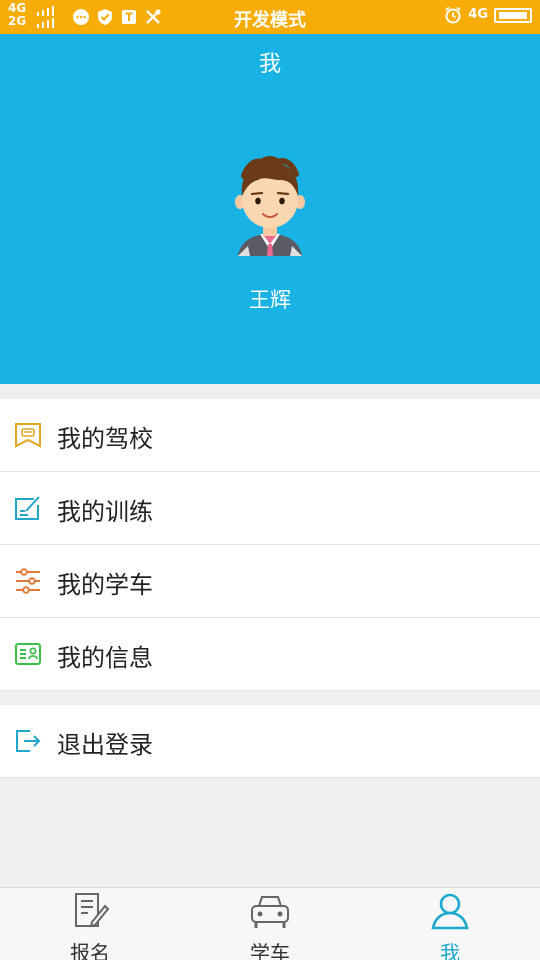 The image size is (540, 960). I want to click on logout-button: 退出登录, so click(270, 741).